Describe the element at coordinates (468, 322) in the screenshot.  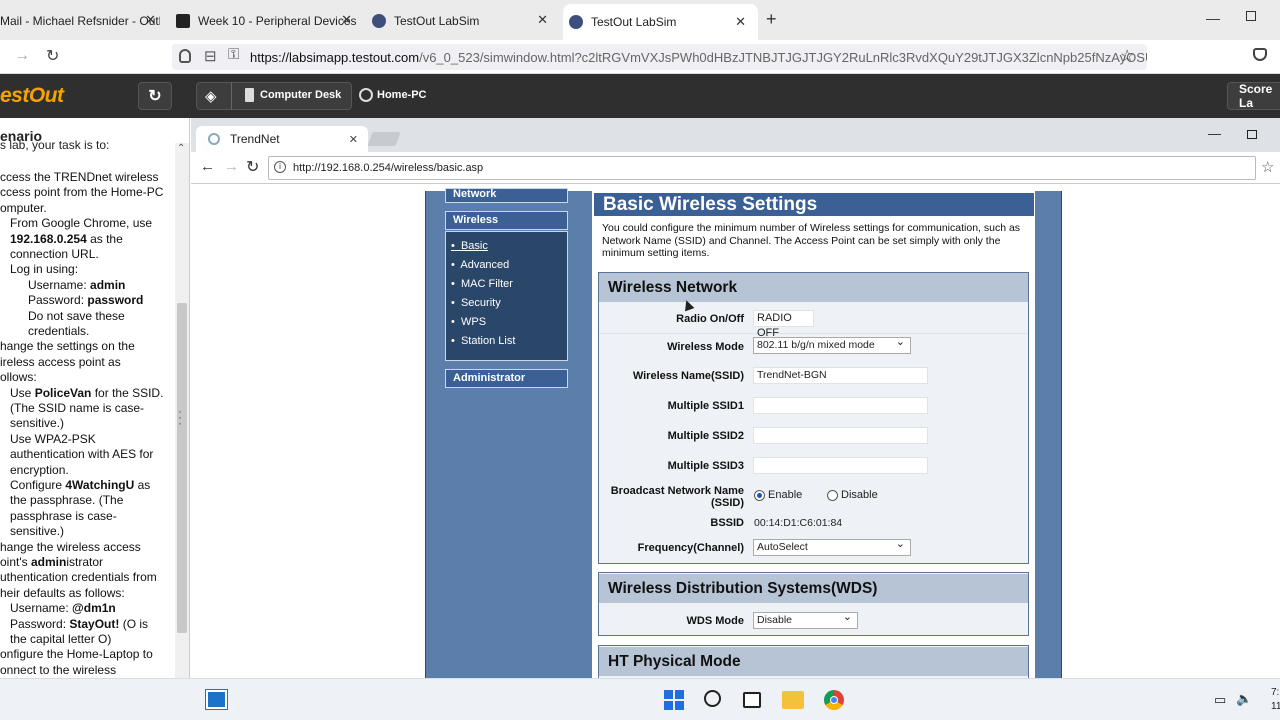
I see `submenu-wps: • WPS` at that location.